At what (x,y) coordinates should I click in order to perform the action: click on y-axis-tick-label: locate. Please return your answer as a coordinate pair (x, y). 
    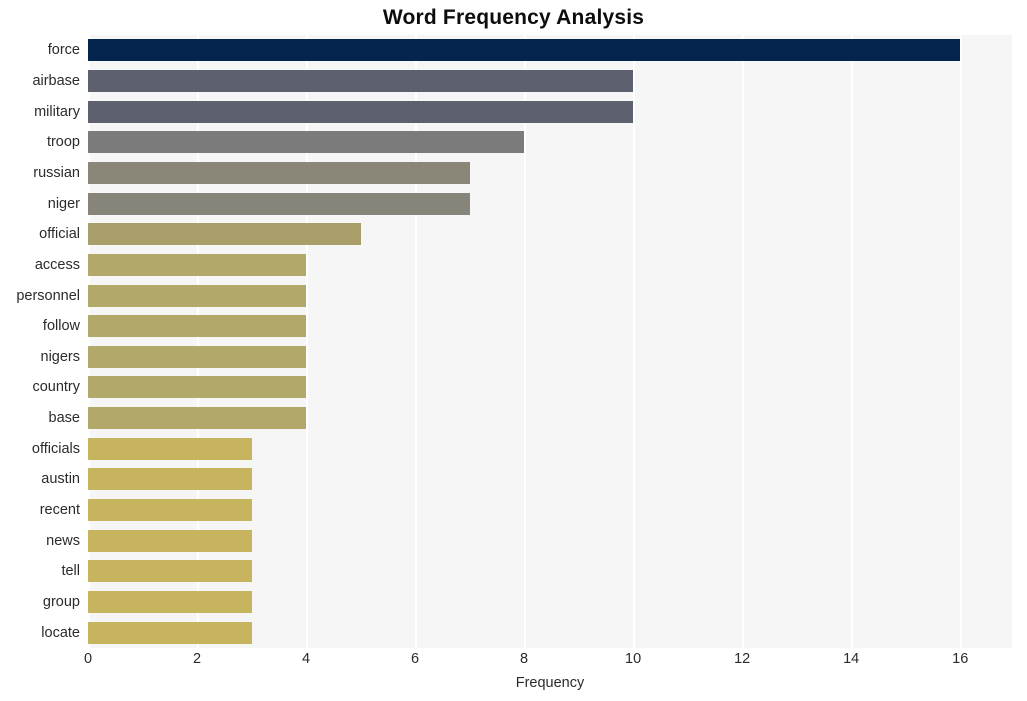
    Looking at the image, I should click on (60, 632).